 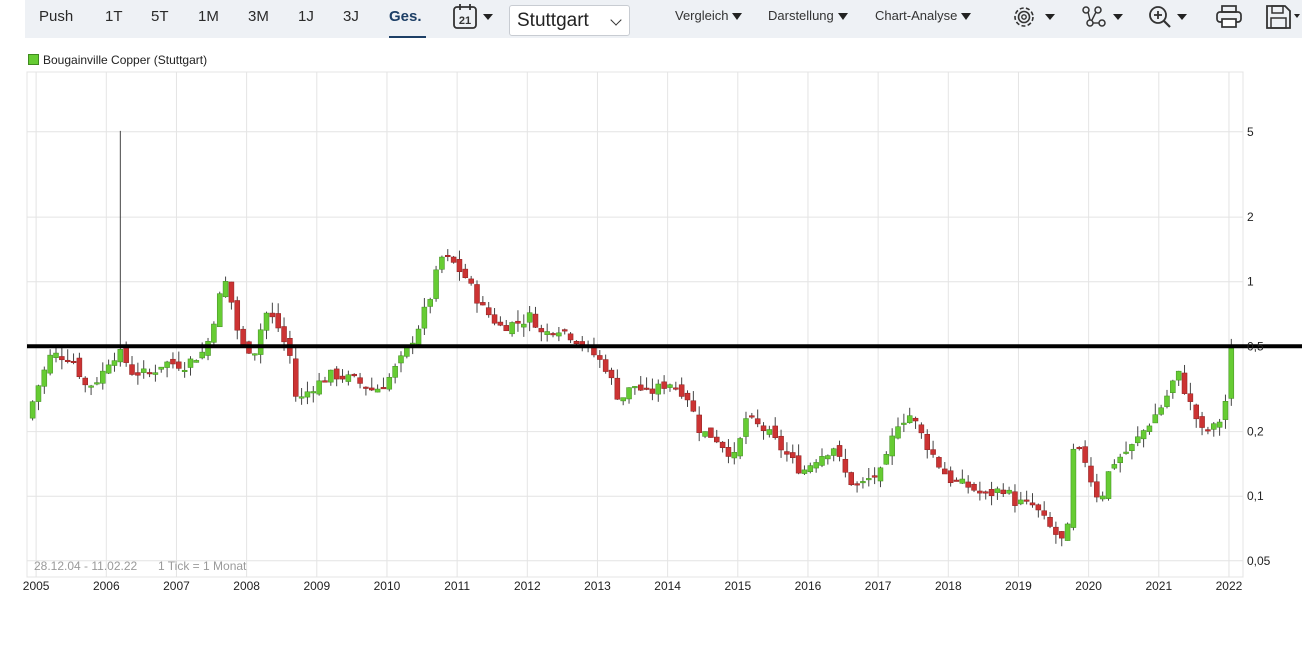 I want to click on y-tick-label: 0,2, so click(x=1255, y=432).